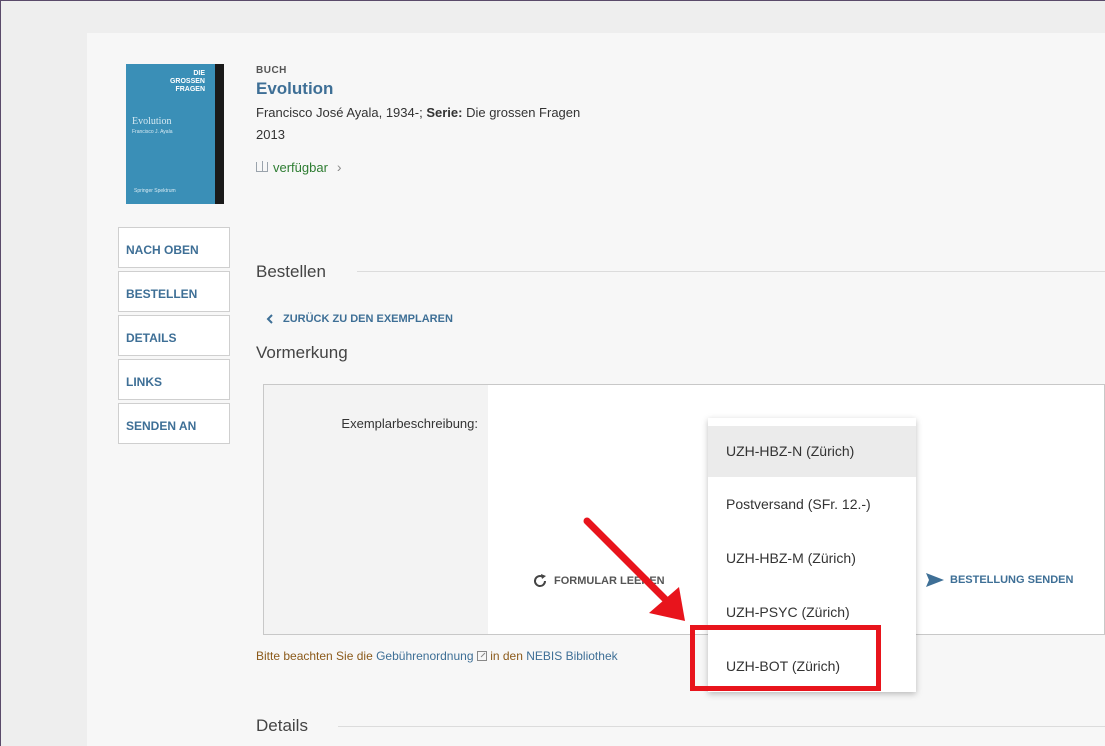  I want to click on section-divider-details, so click(721, 726).